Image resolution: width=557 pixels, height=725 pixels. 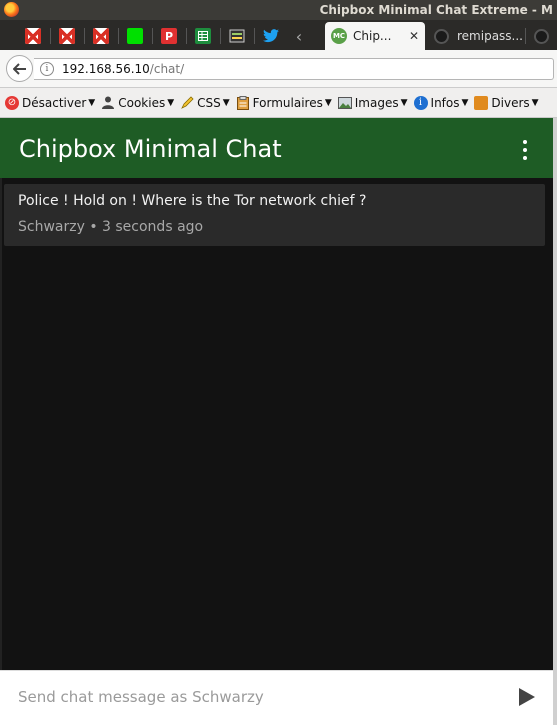 I want to click on navigation-bar: i 192.168.56.10/chat/, so click(x=278, y=69).